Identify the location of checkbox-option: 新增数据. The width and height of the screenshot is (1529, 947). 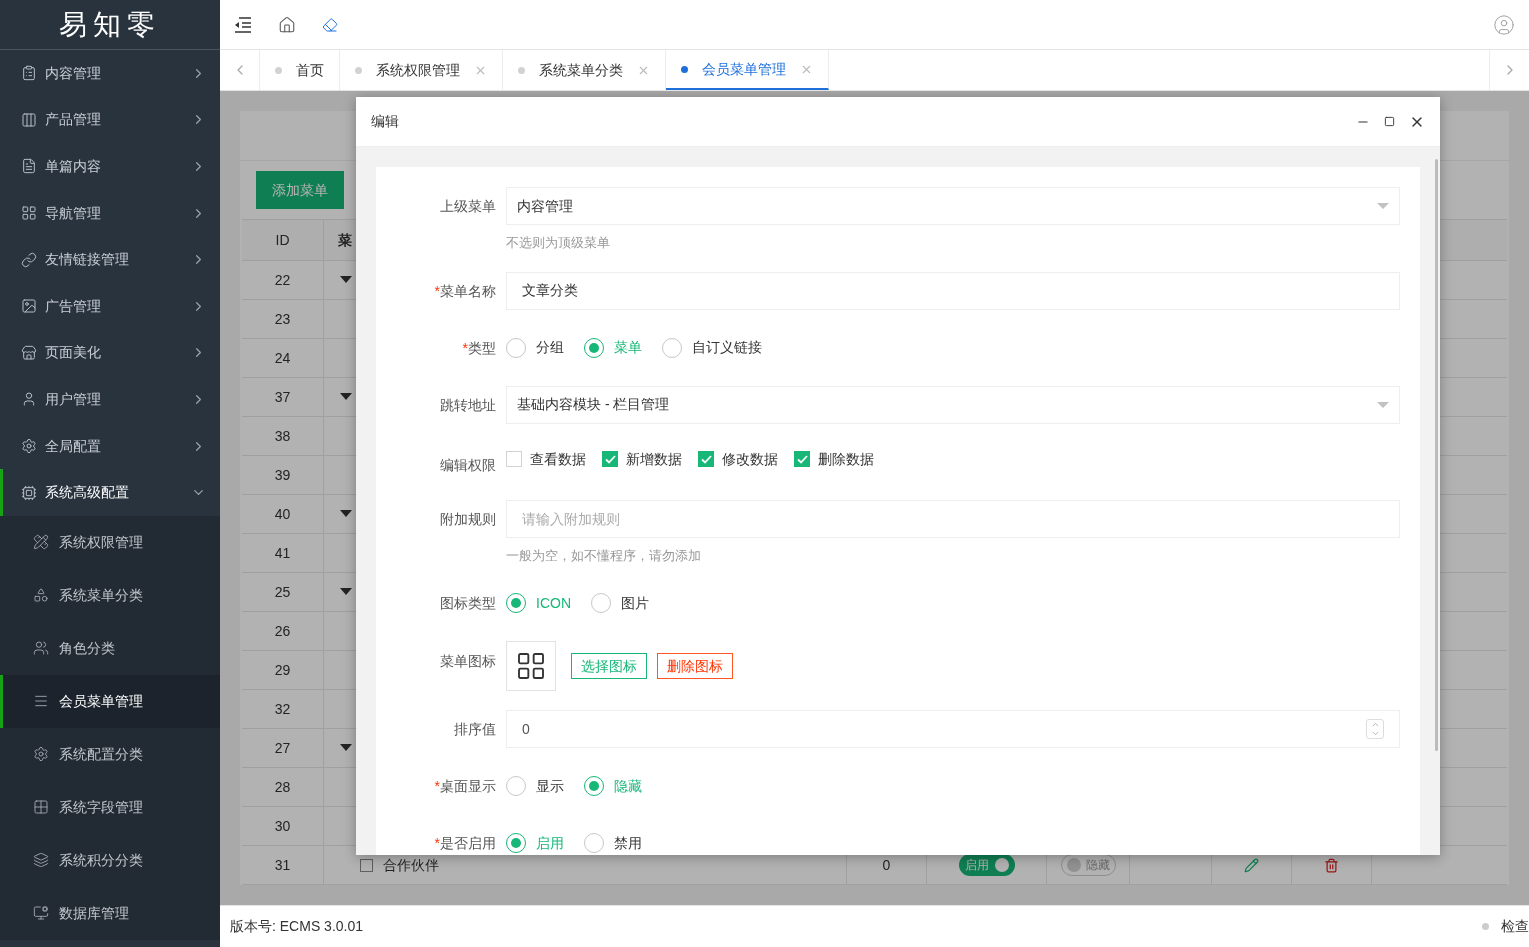
(642, 459).